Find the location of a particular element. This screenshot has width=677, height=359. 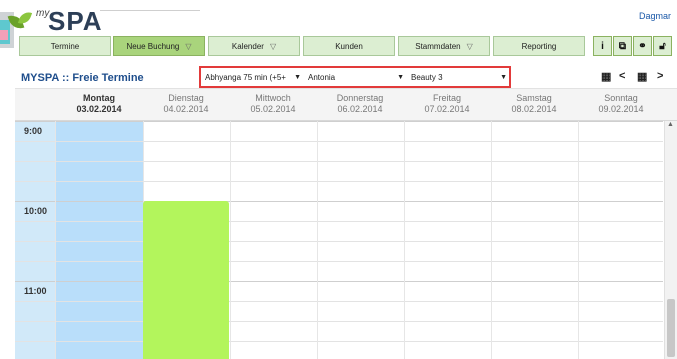

day-date: 08.02.2014 is located at coordinates (534, 109).